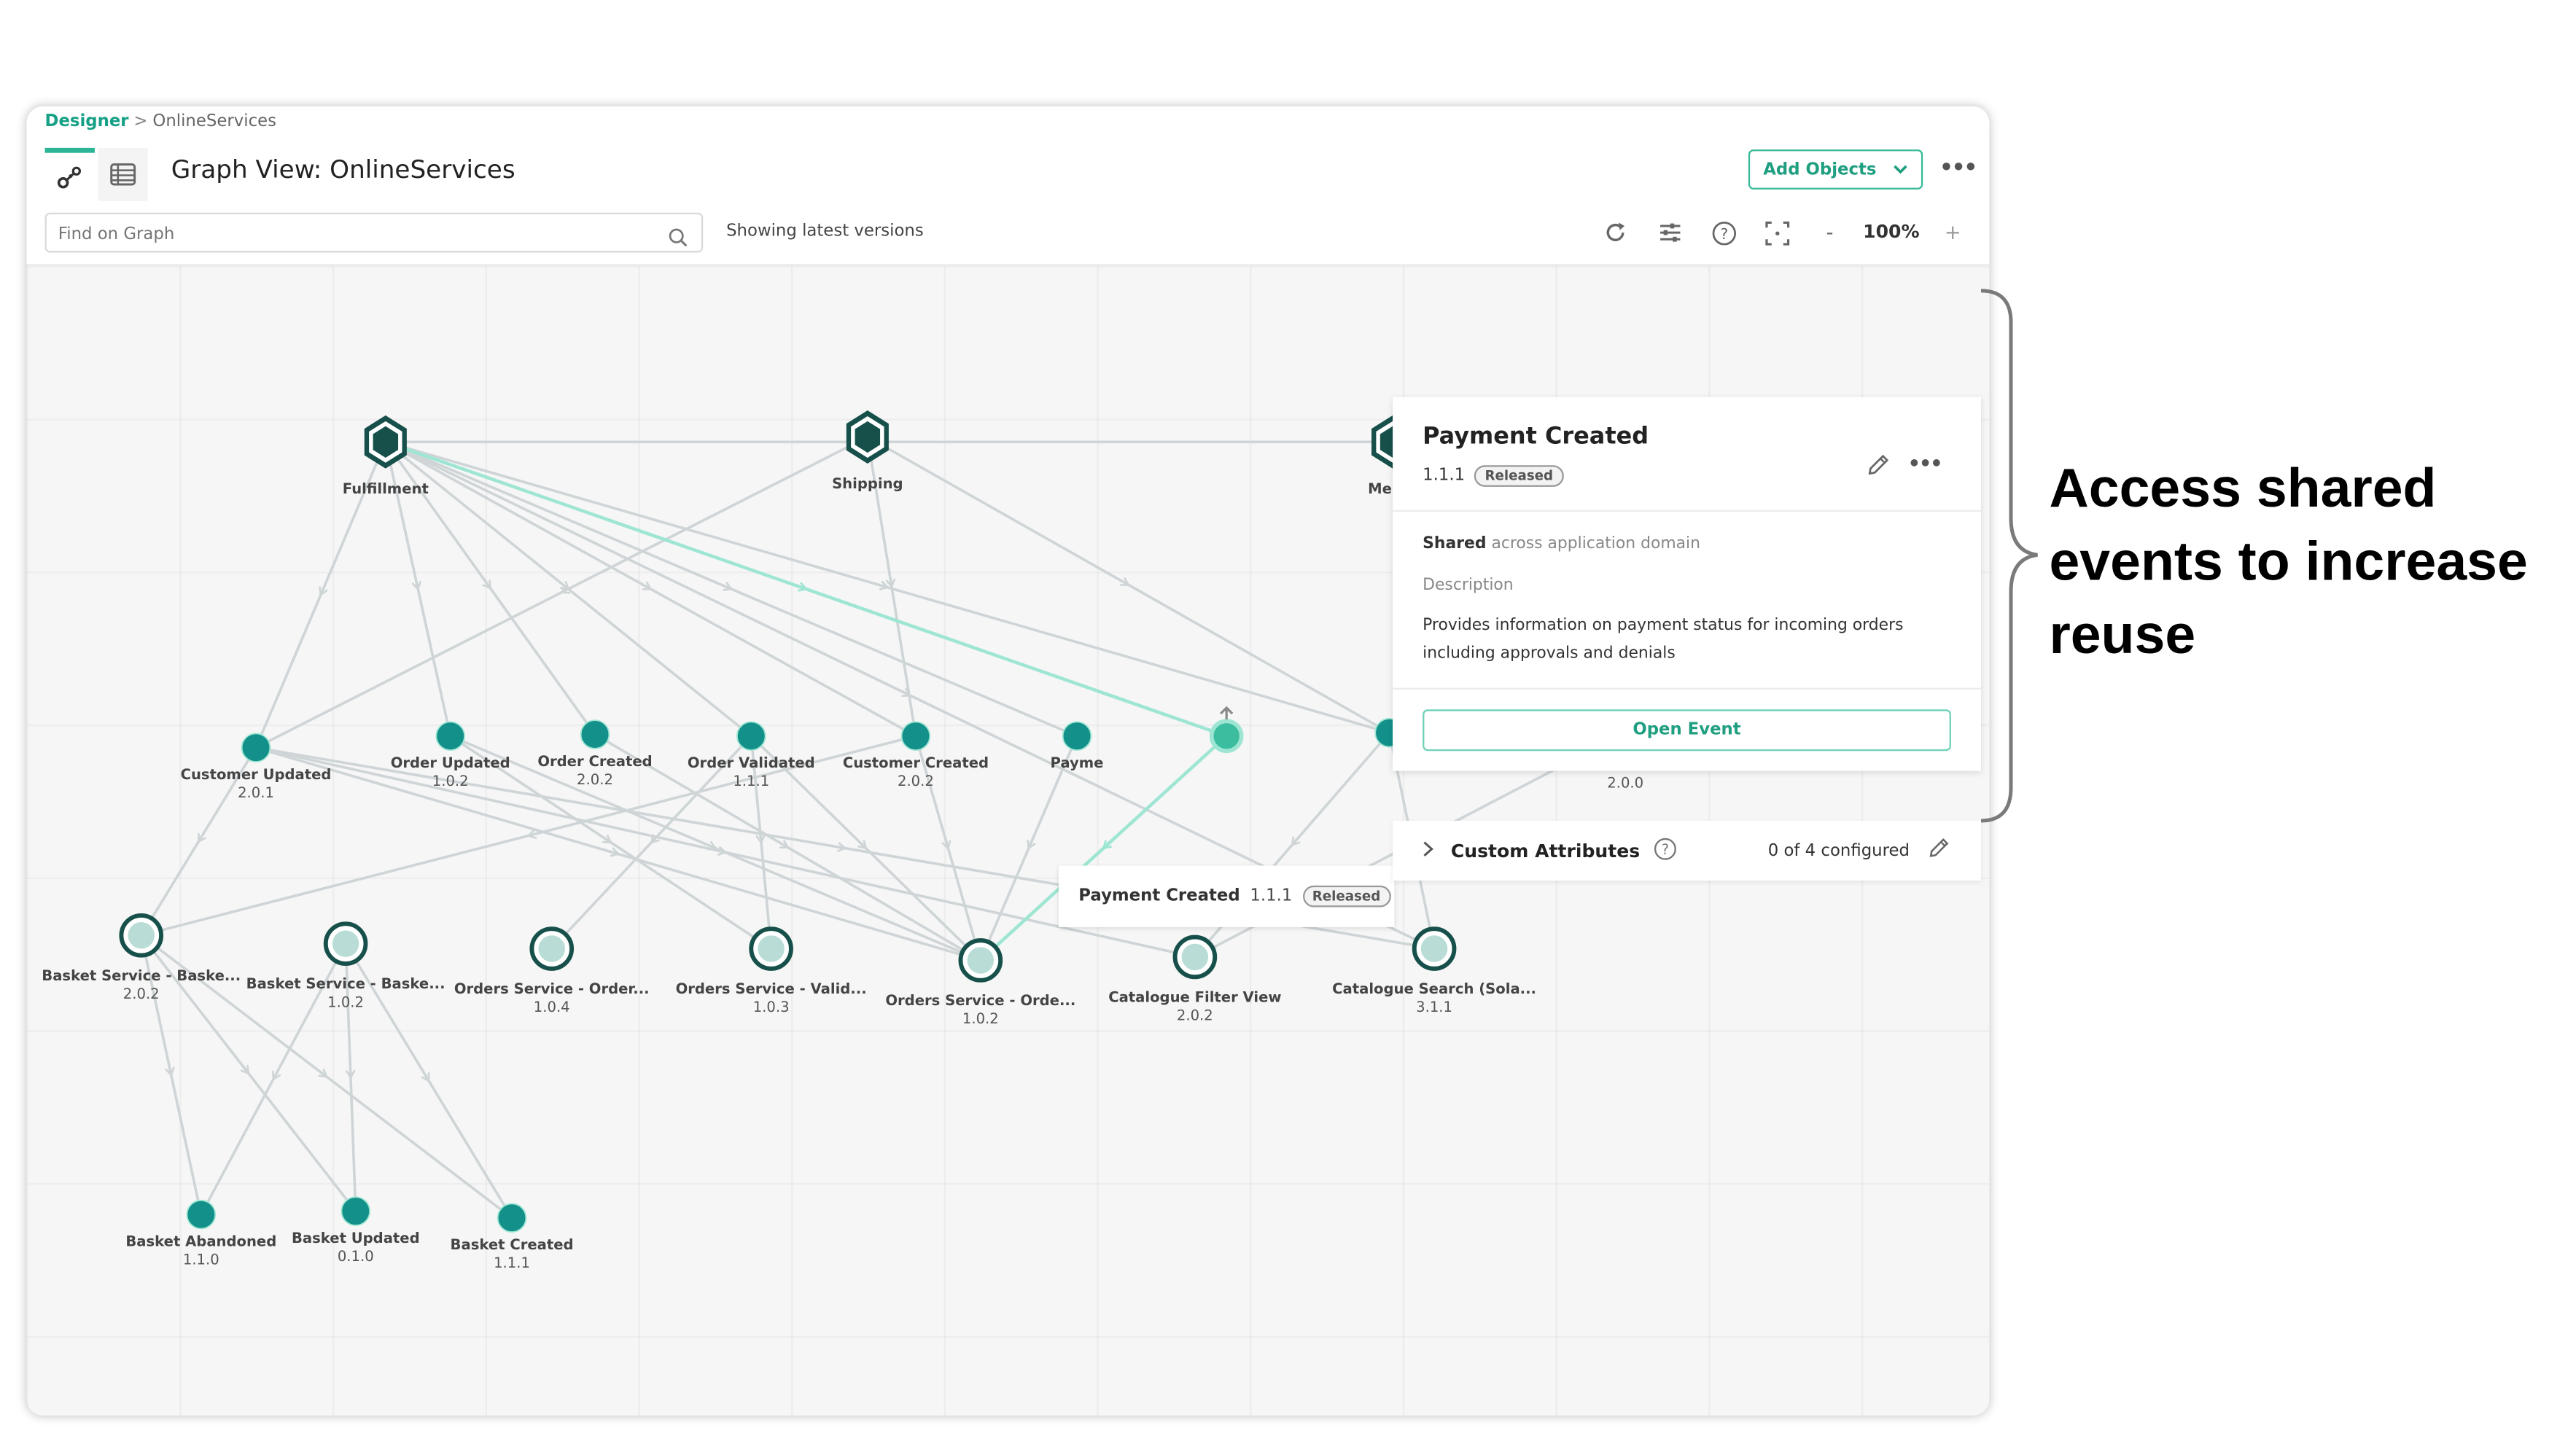 Image resolution: width=2576 pixels, height=1444 pixels. What do you see at coordinates (356, 1211) in the screenshot?
I see `event-node-basket-updated` at bounding box center [356, 1211].